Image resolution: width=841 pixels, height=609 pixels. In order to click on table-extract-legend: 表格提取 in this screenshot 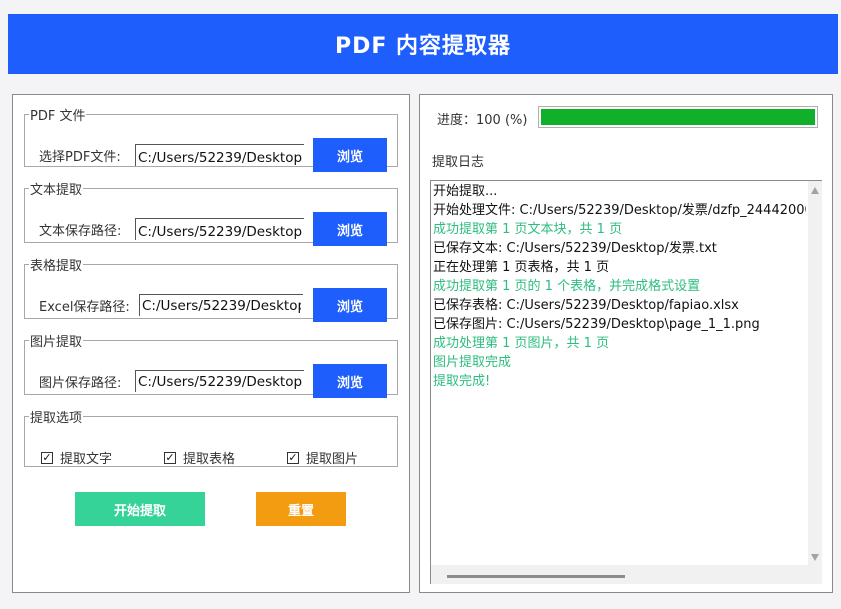, I will do `click(56, 266)`.